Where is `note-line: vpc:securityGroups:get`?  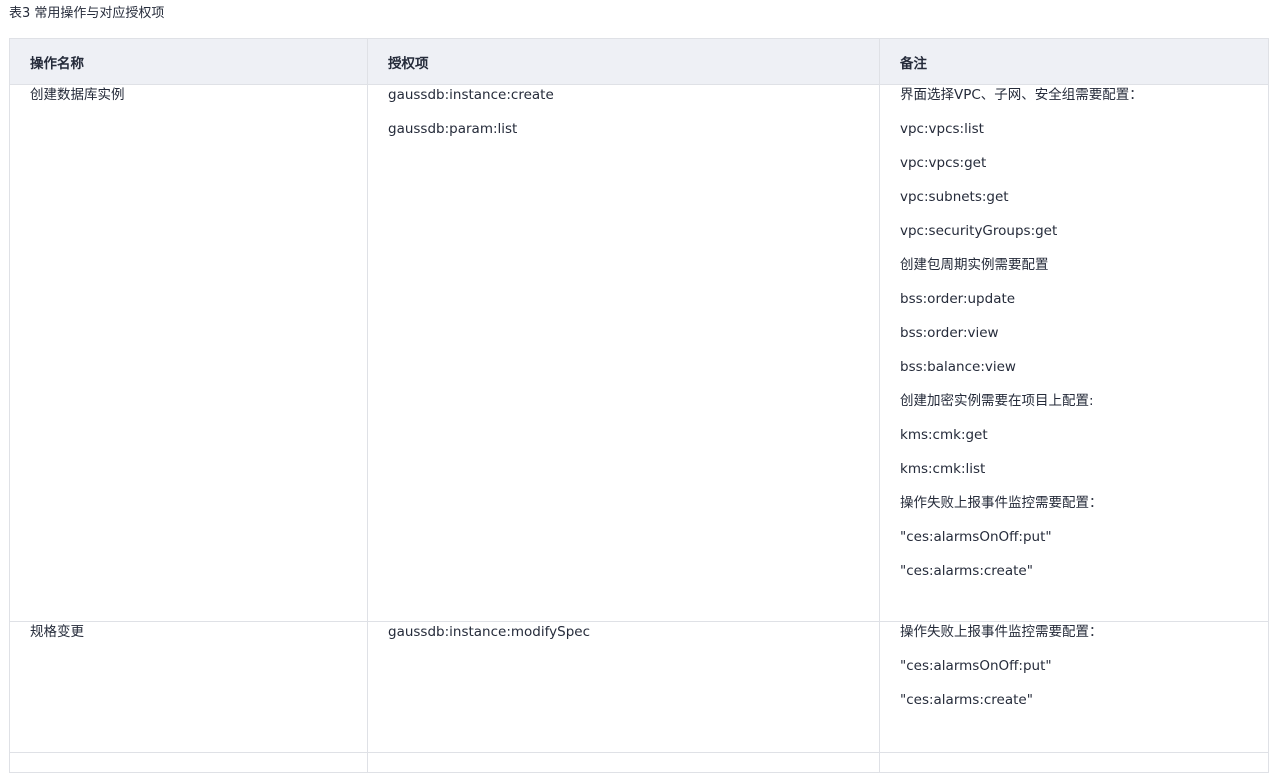 note-line: vpc:securityGroups:get is located at coordinates (979, 231).